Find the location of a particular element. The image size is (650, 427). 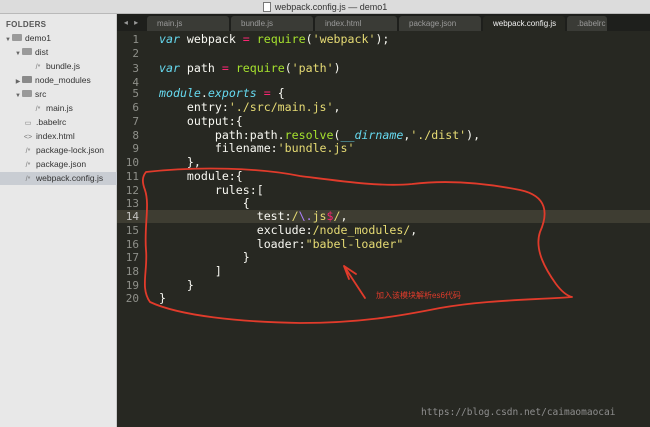

line-number: 7 is located at coordinates (135, 121).